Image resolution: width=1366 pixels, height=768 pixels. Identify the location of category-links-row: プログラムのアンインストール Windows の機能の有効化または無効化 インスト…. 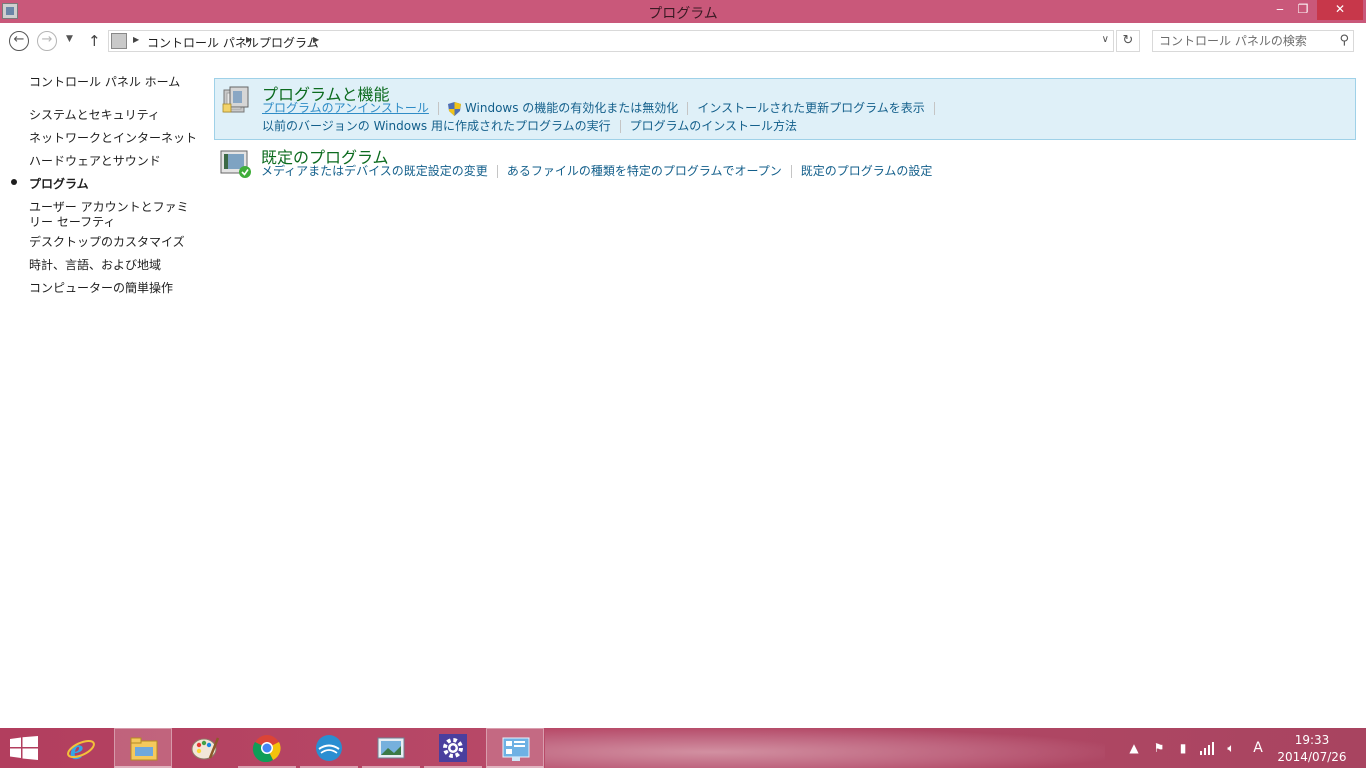
(603, 107).